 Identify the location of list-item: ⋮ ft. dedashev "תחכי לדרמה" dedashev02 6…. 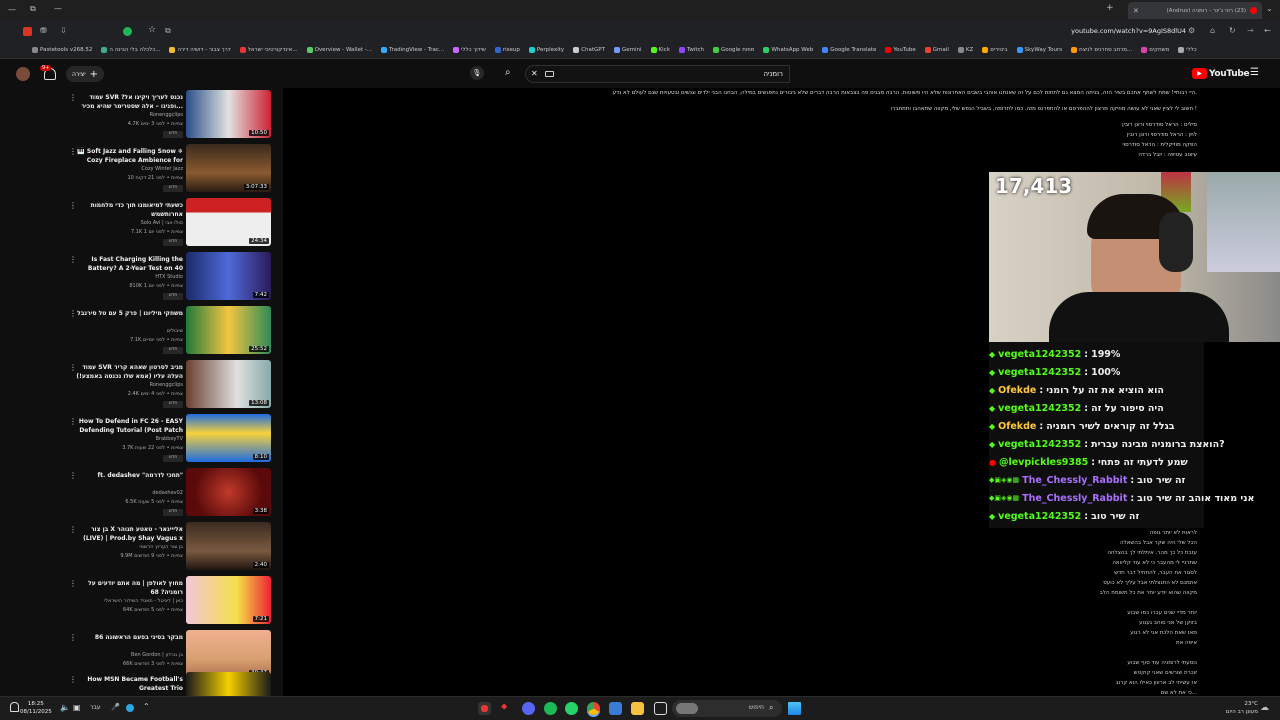
(165, 494).